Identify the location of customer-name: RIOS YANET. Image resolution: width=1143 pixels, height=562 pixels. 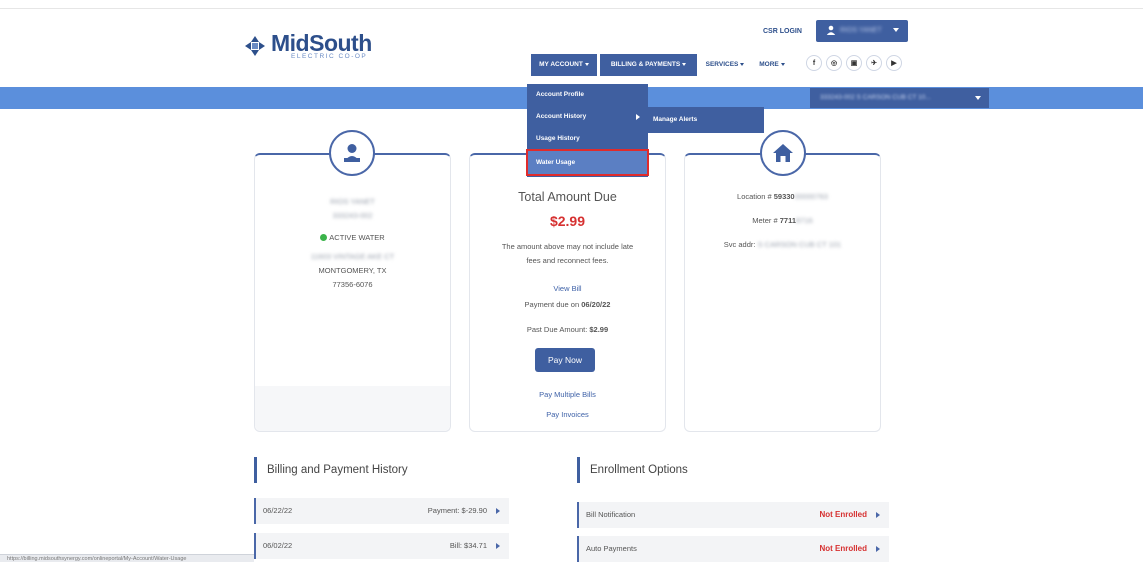
(352, 201).